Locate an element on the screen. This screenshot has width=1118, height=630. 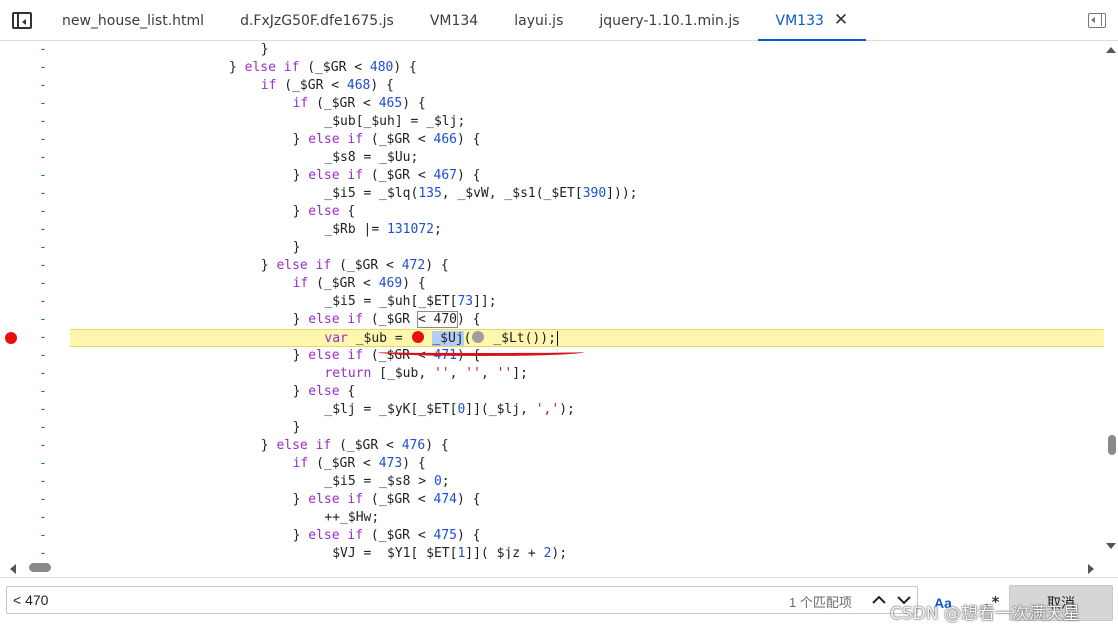
line-gutter: - - - - - - - - - - - - - - - - - - - - - - - - - - - - - is located at coordinates (35, 300).